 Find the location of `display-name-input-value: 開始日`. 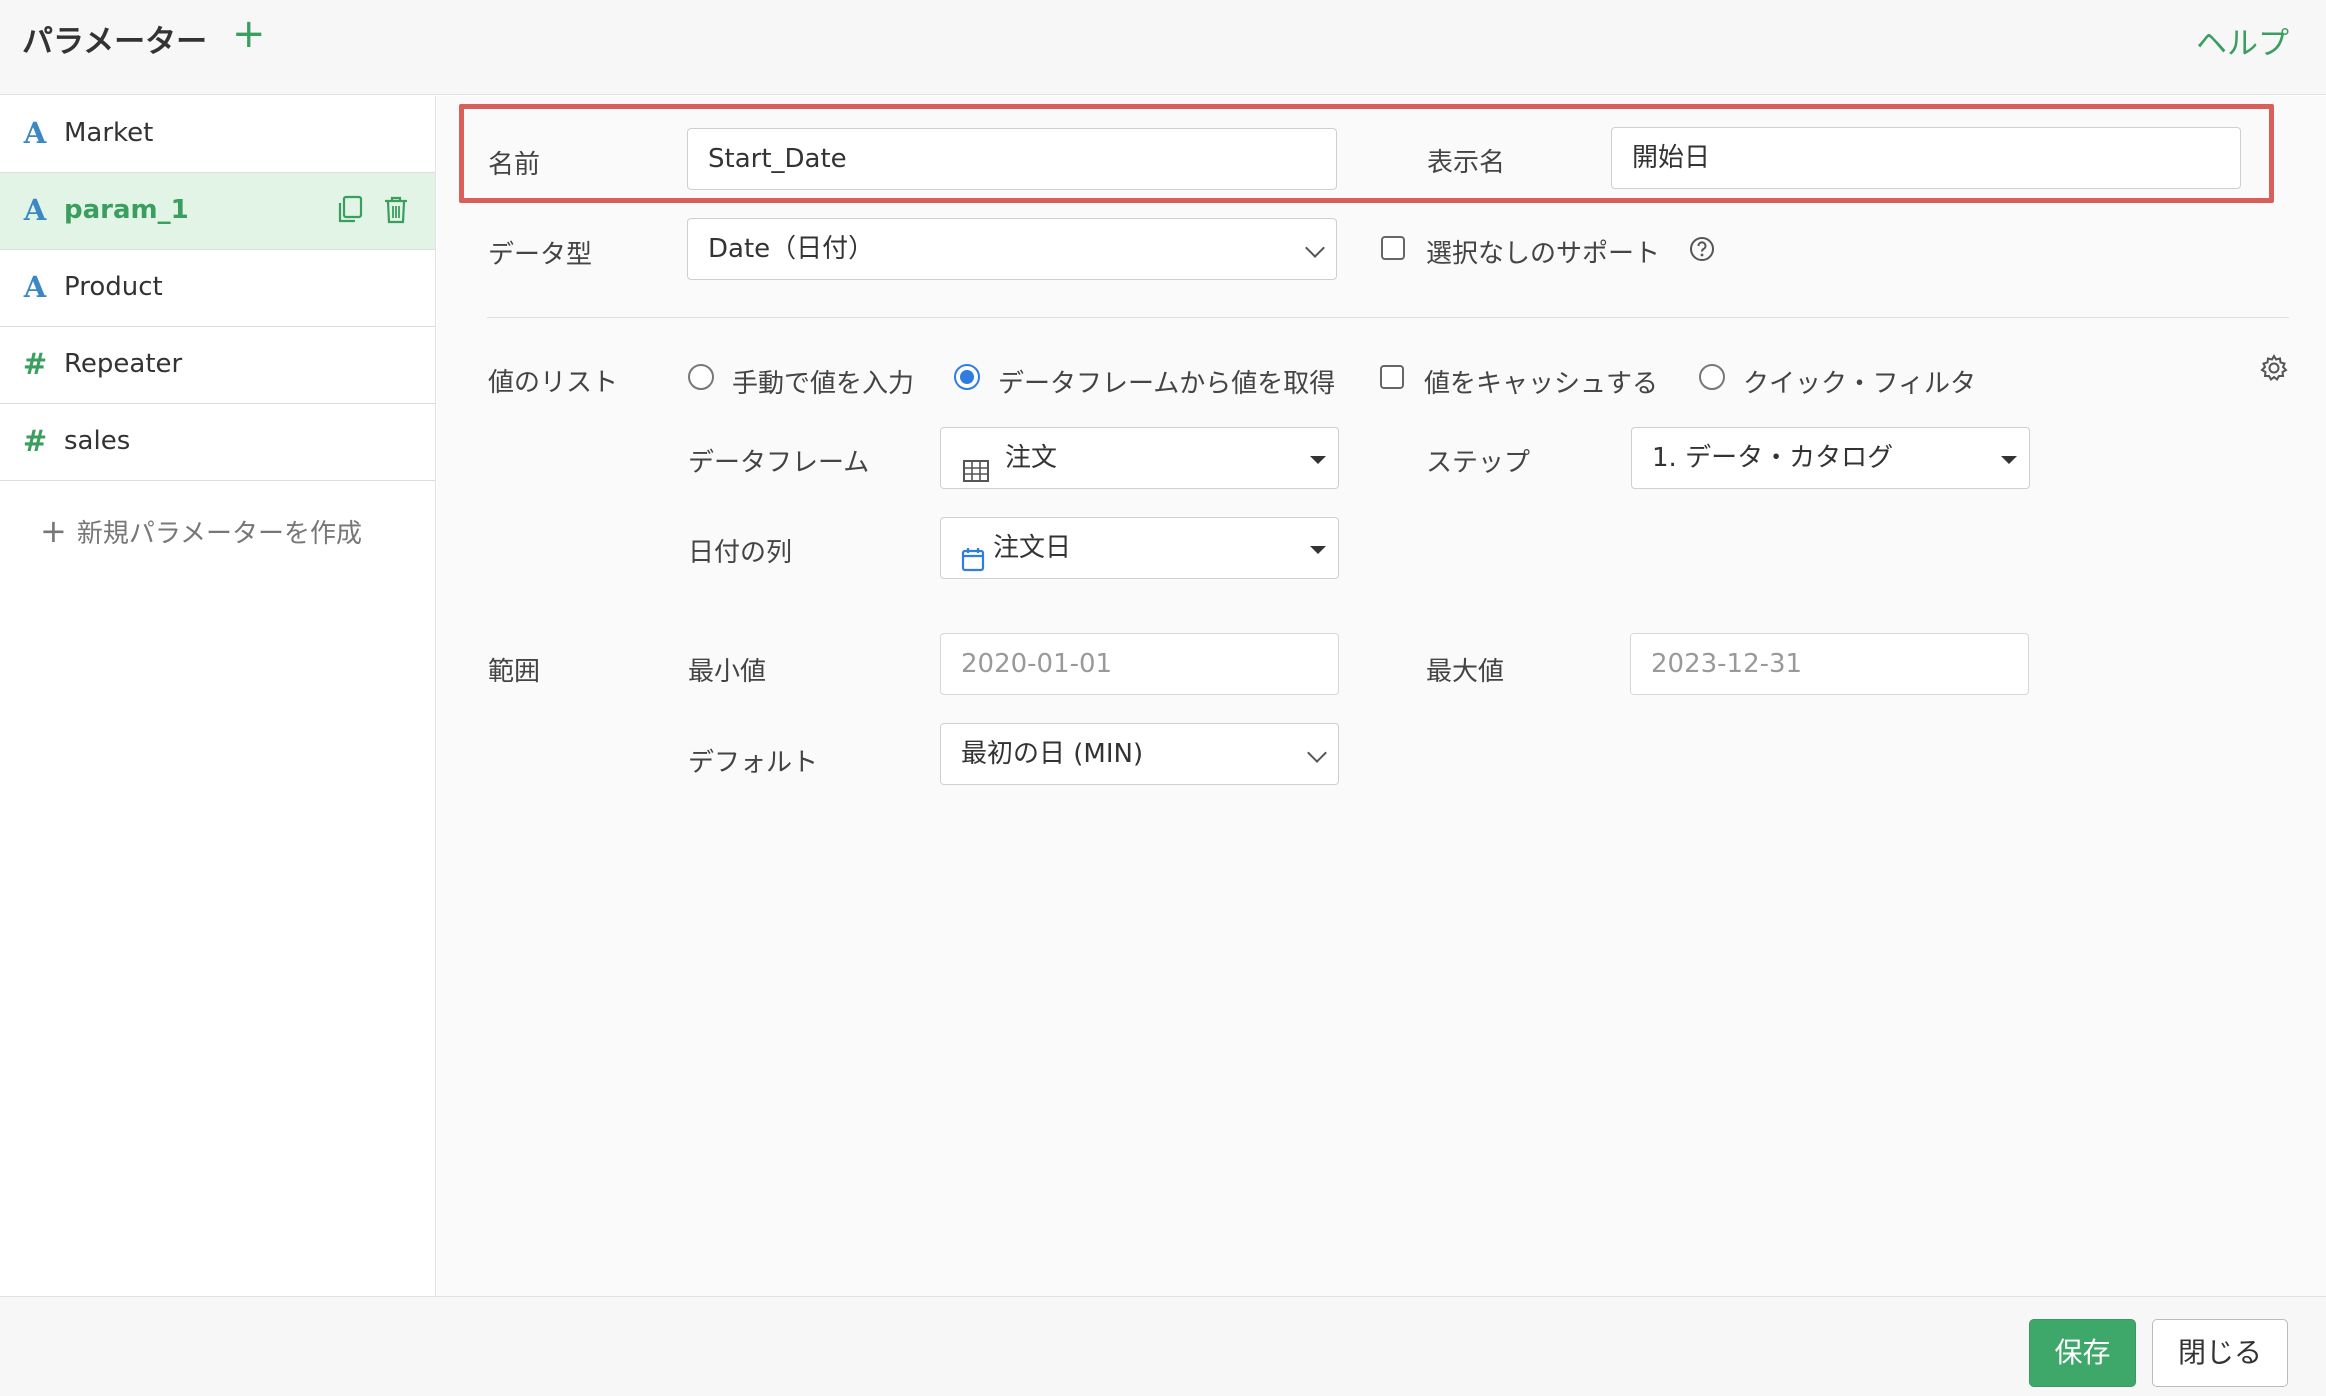

display-name-input-value: 開始日 is located at coordinates (1671, 158).